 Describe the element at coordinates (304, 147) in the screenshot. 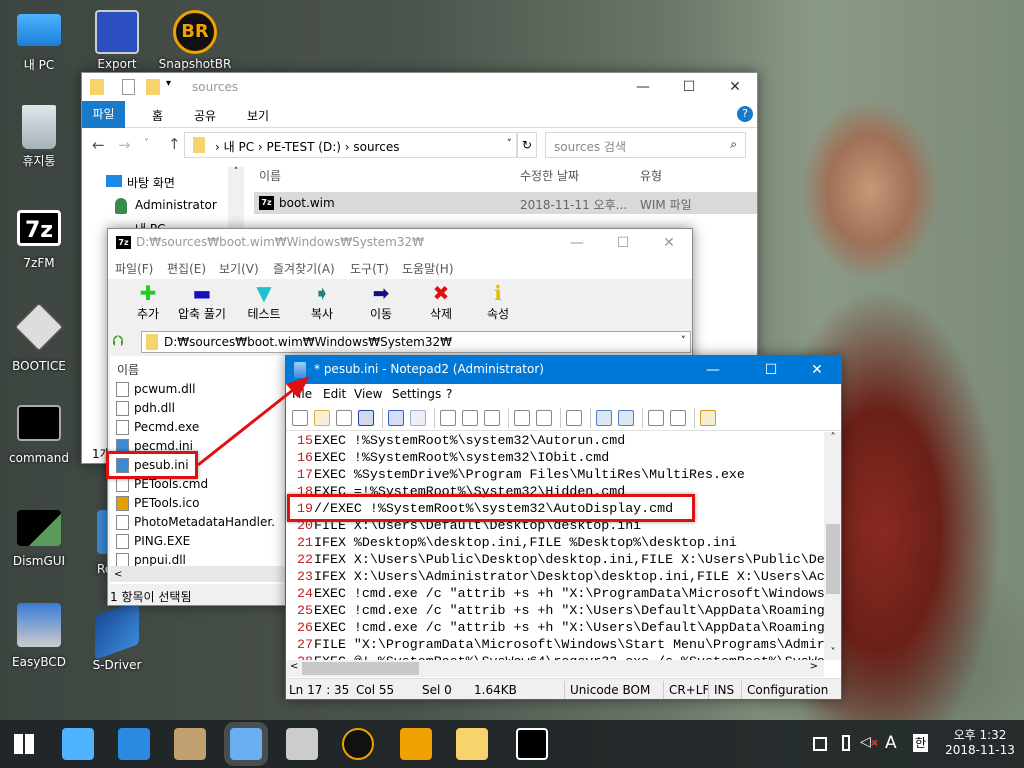

I see `breadcrumb-drive: PE-TEST (D:)` at that location.